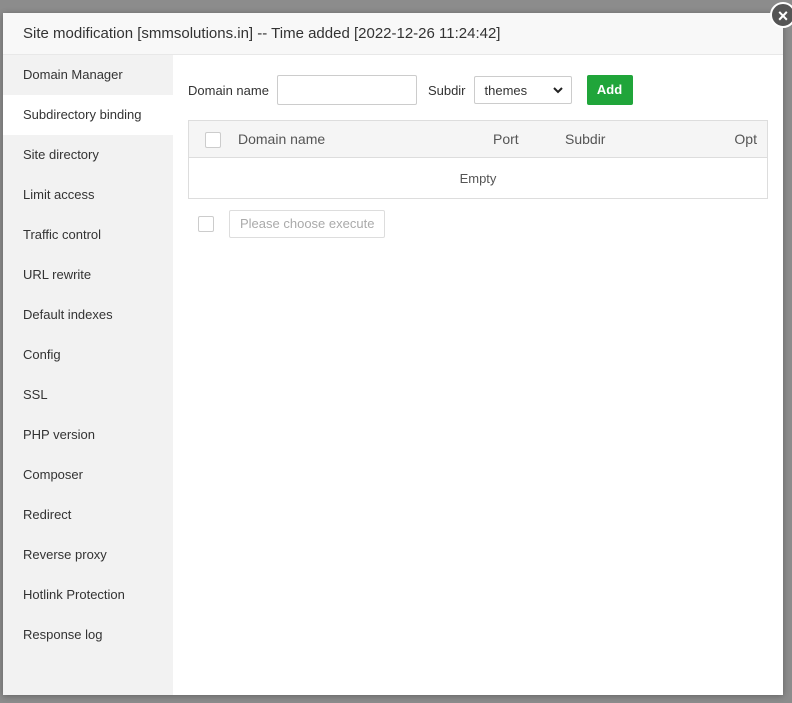  Describe the element at coordinates (88, 515) in the screenshot. I see `sidebar-item-redirect: Redirect` at that location.